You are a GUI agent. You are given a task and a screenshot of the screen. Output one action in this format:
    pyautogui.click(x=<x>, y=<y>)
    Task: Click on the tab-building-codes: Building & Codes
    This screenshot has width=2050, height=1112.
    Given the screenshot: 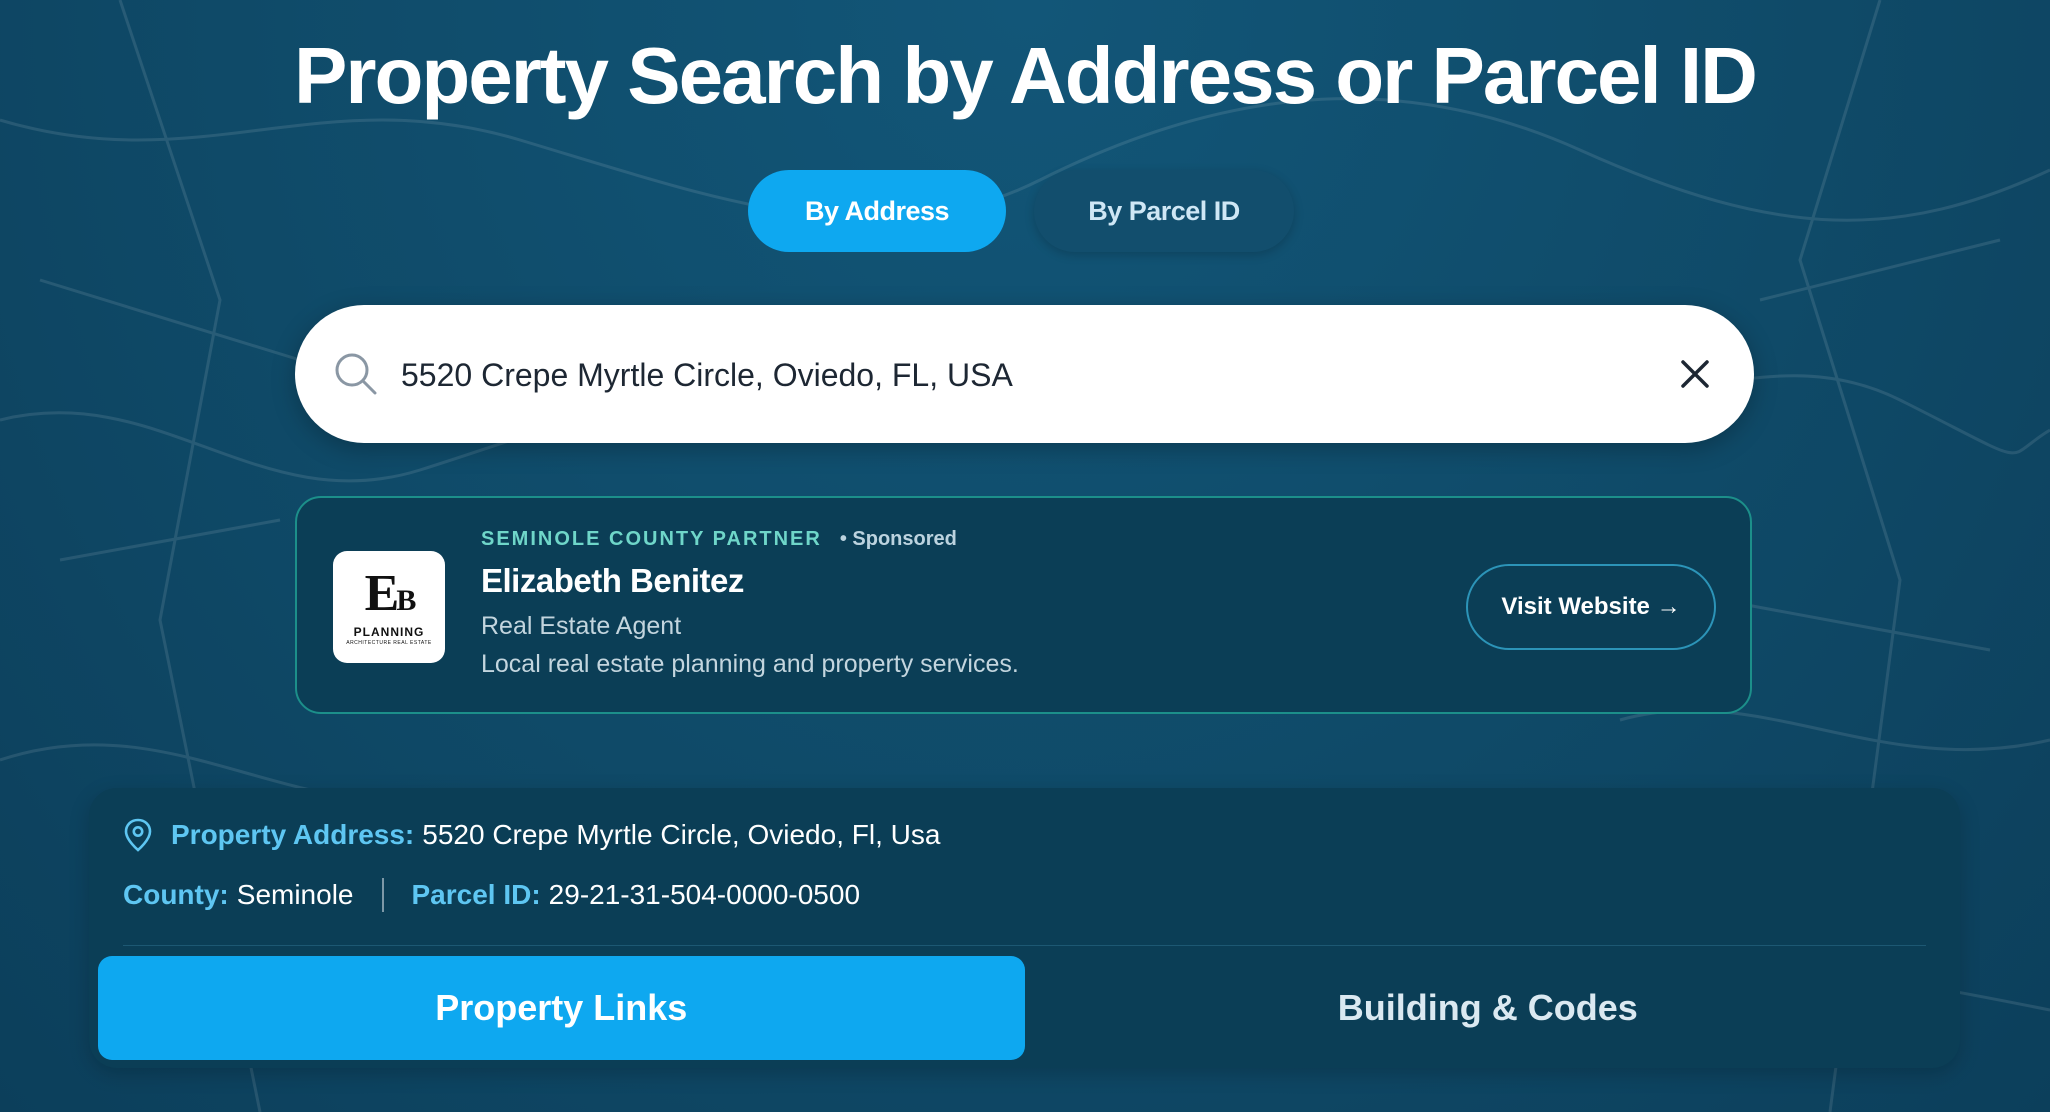 What is the action you would take?
    pyautogui.click(x=1488, y=1008)
    